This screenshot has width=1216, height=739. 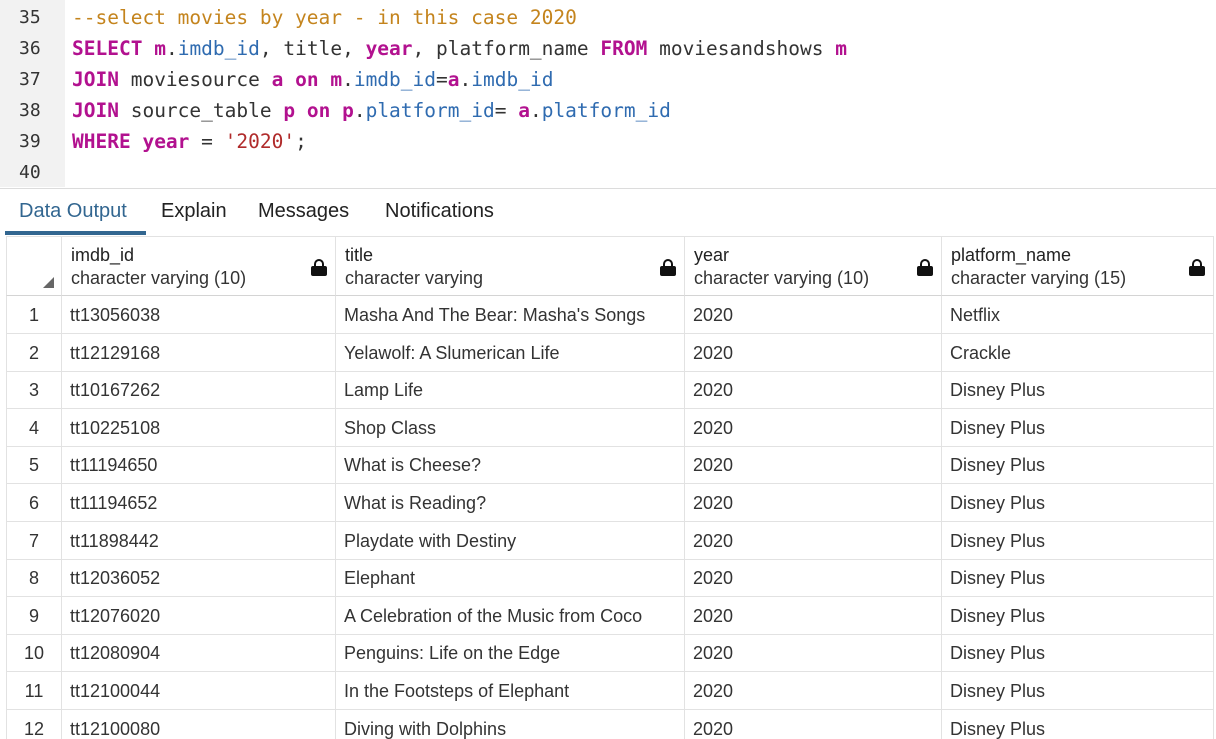 I want to click on cell-imdb-id: tt12100080, so click(x=199, y=724).